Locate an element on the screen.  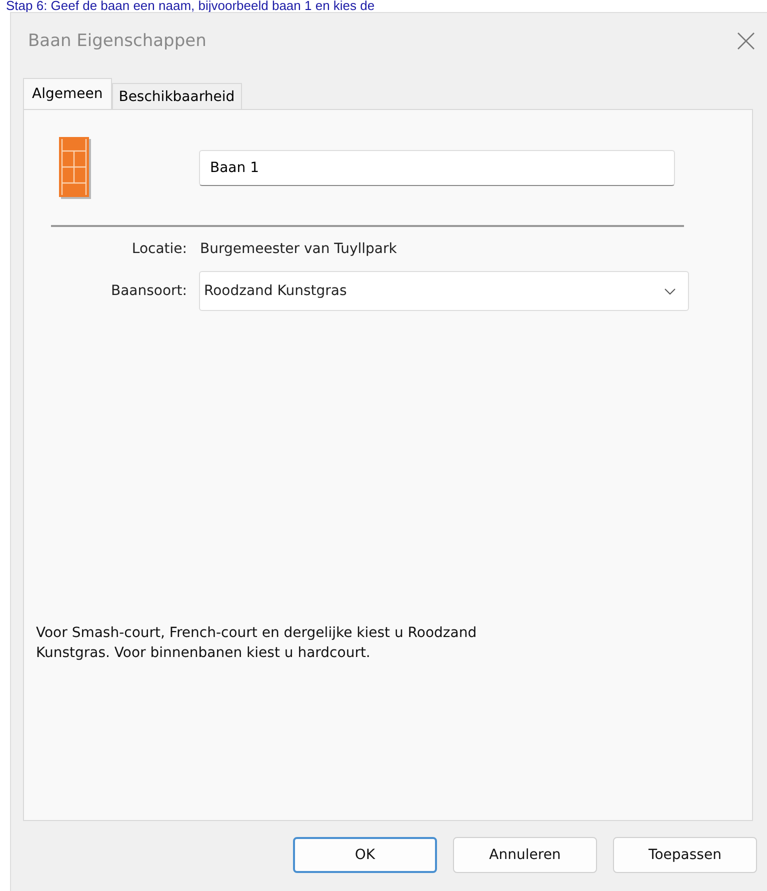
location-label: Locatie: is located at coordinates (158, 249).